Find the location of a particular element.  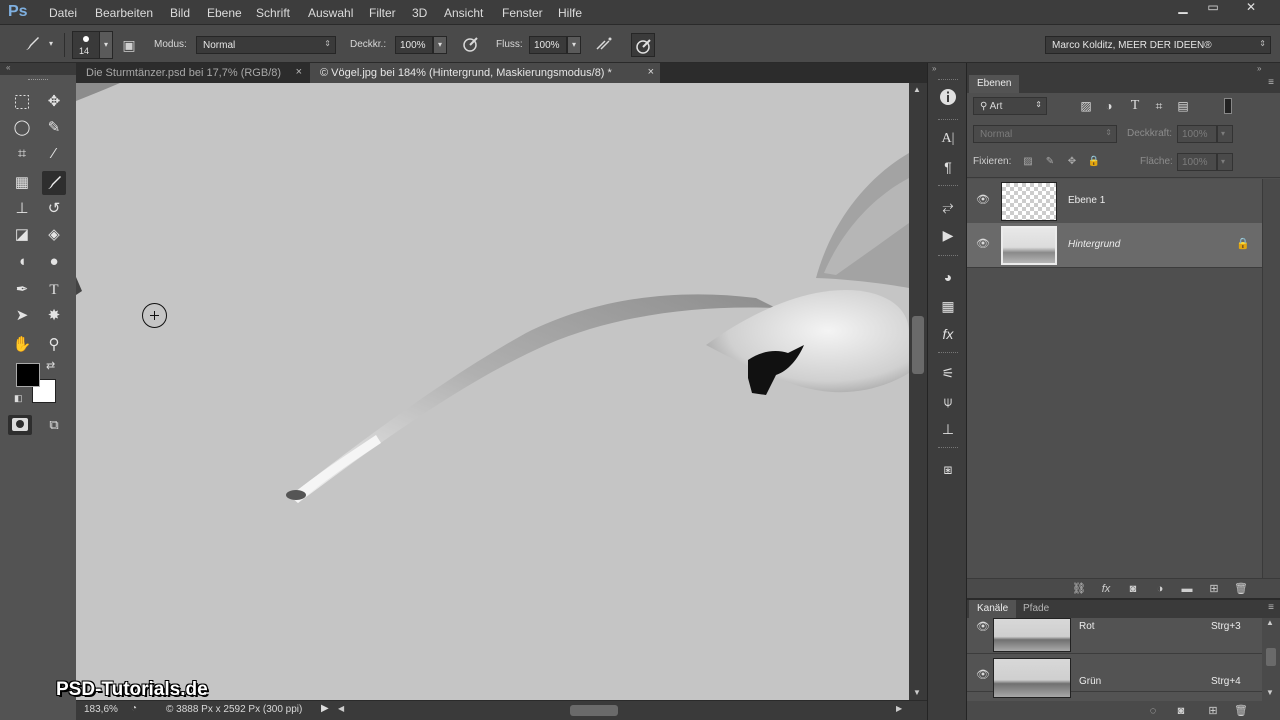

layers-scrollbar is located at coordinates (1271, 378).